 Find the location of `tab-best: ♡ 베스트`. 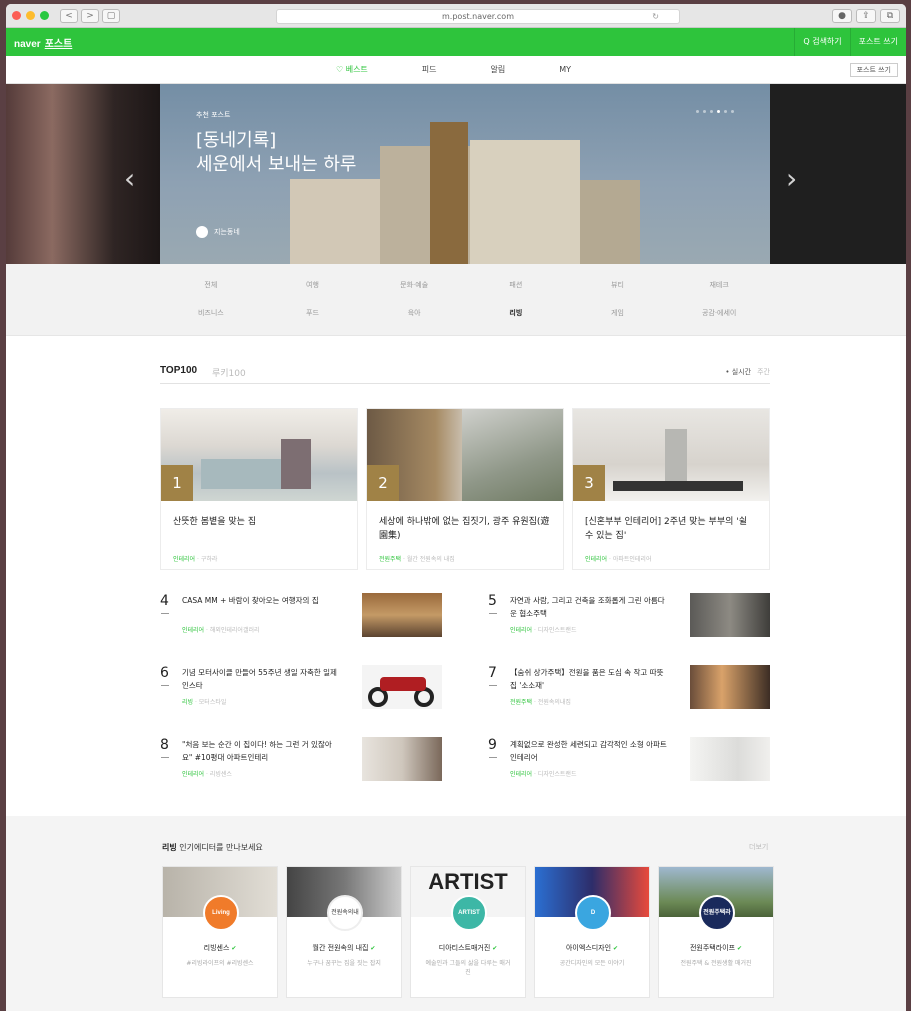

tab-best: ♡ 베스트 is located at coordinates (352, 70).